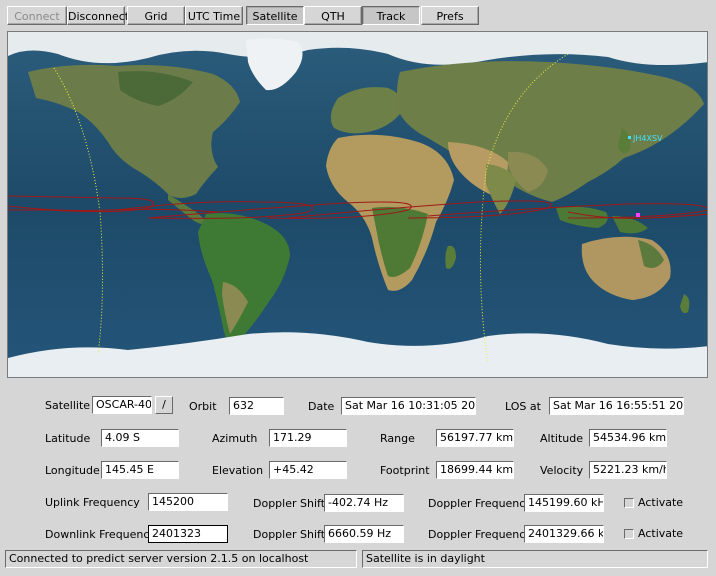 Image resolution: width=716 pixels, height=576 pixels. I want to click on velocity-label: Velocity, so click(562, 470).